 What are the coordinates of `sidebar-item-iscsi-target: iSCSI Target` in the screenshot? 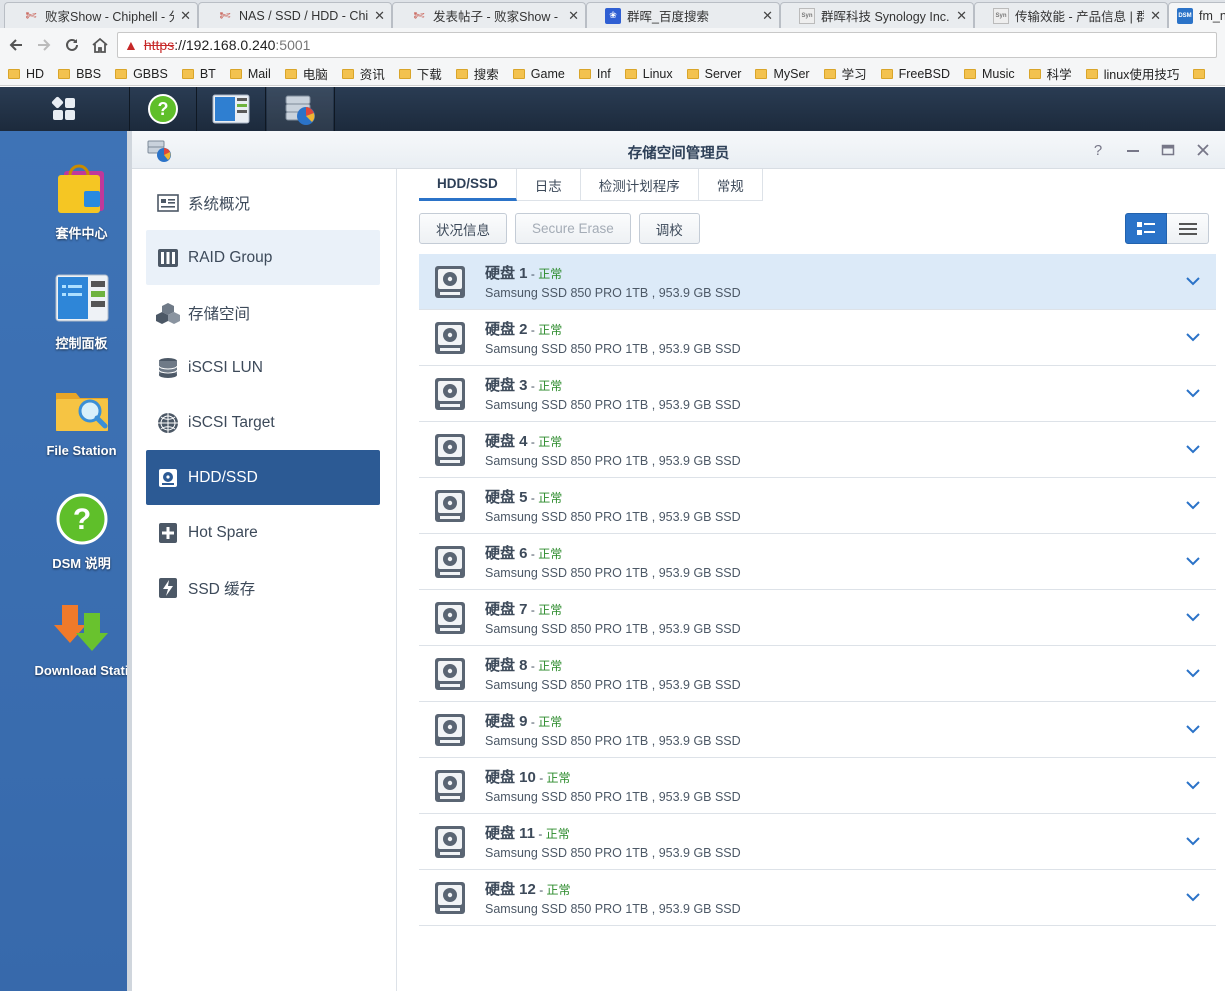 It's located at (263, 422).